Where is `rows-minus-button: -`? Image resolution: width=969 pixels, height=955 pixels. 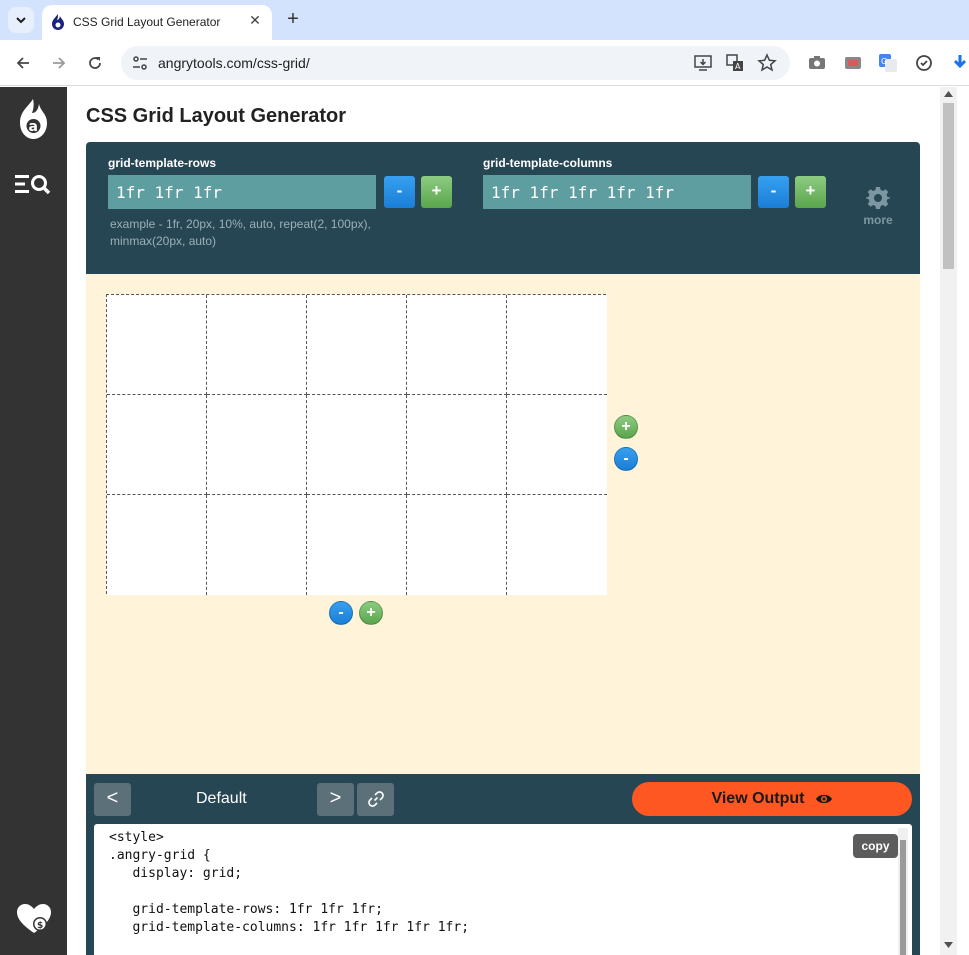
rows-minus-button: - is located at coordinates (399, 192).